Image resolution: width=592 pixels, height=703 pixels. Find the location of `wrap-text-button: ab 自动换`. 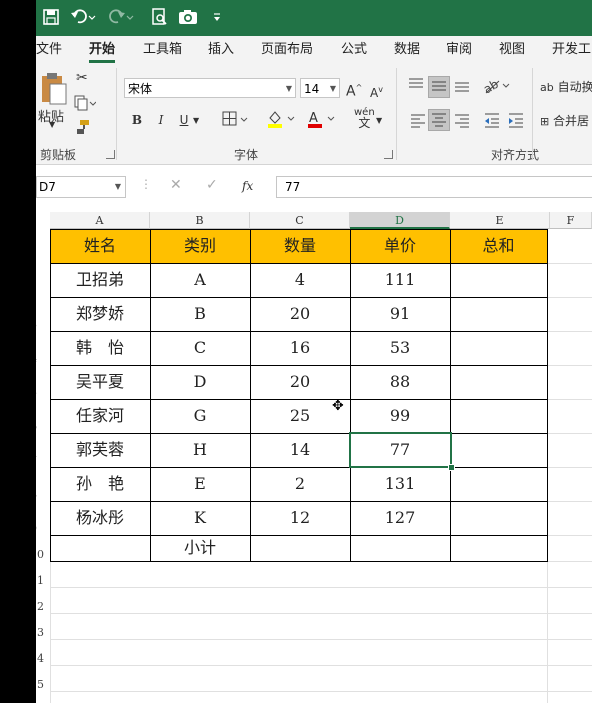

wrap-text-button: ab 自动换 is located at coordinates (566, 86).